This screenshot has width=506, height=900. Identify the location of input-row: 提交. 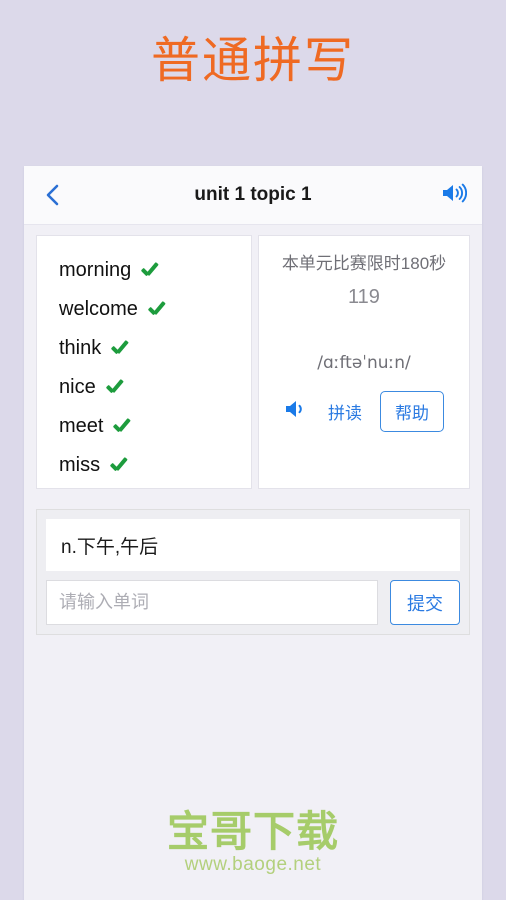
(253, 602).